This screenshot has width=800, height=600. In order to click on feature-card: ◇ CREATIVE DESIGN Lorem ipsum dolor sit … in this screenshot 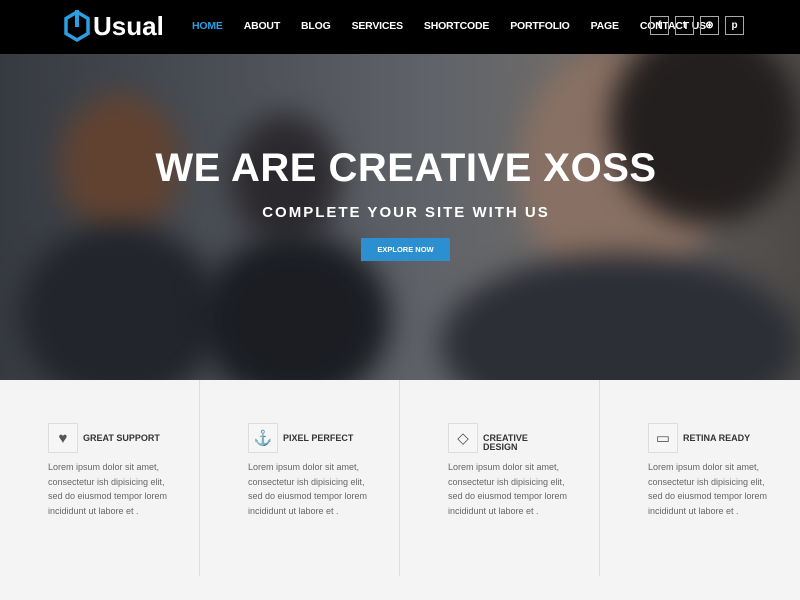, I will do `click(500, 478)`.